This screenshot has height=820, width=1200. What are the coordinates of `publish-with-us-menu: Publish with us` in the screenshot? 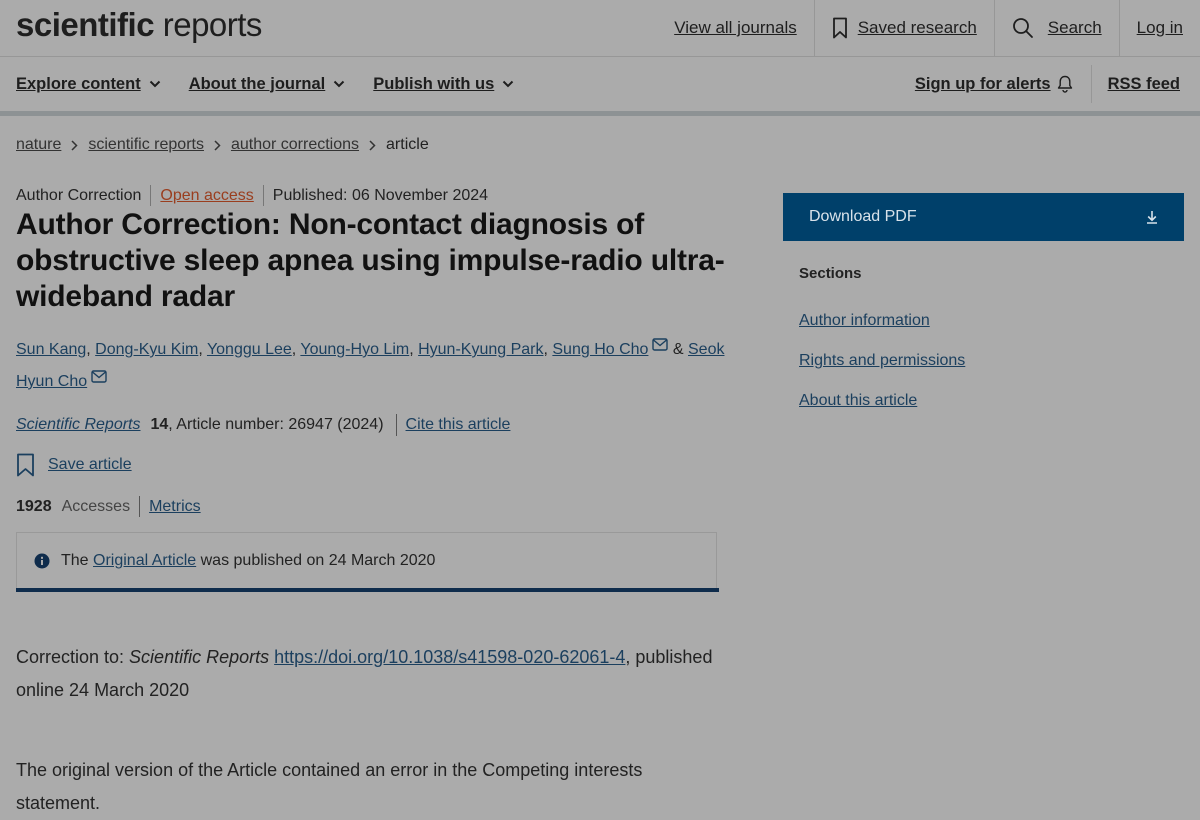 It's located at (443, 84).